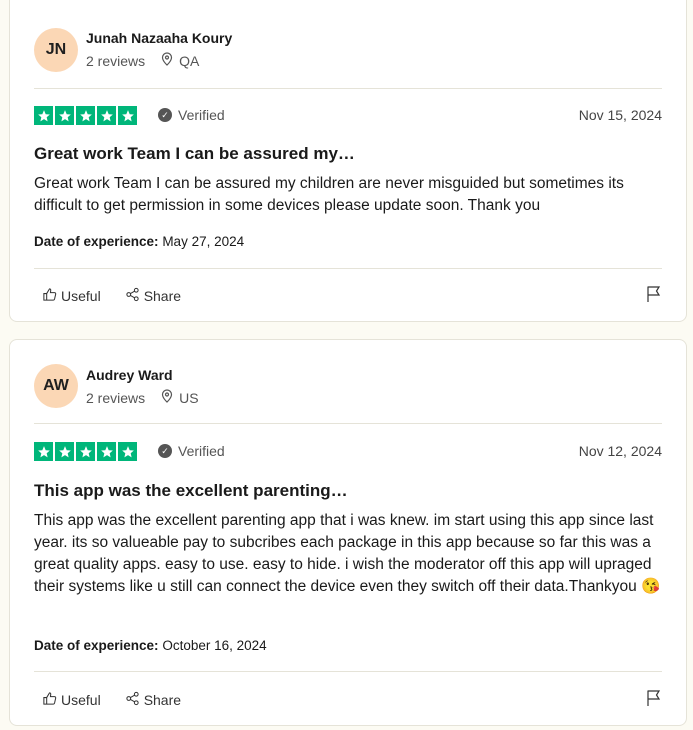  What do you see at coordinates (620, 451) in the screenshot?
I see `review-date: Nov 12, 2024` at bounding box center [620, 451].